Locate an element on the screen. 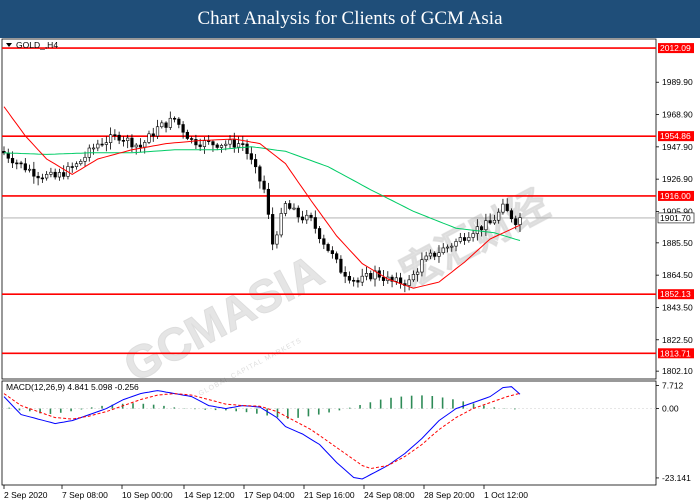 This screenshot has width=700, height=500. current-price-tag: 1901.70 is located at coordinates (675, 218).